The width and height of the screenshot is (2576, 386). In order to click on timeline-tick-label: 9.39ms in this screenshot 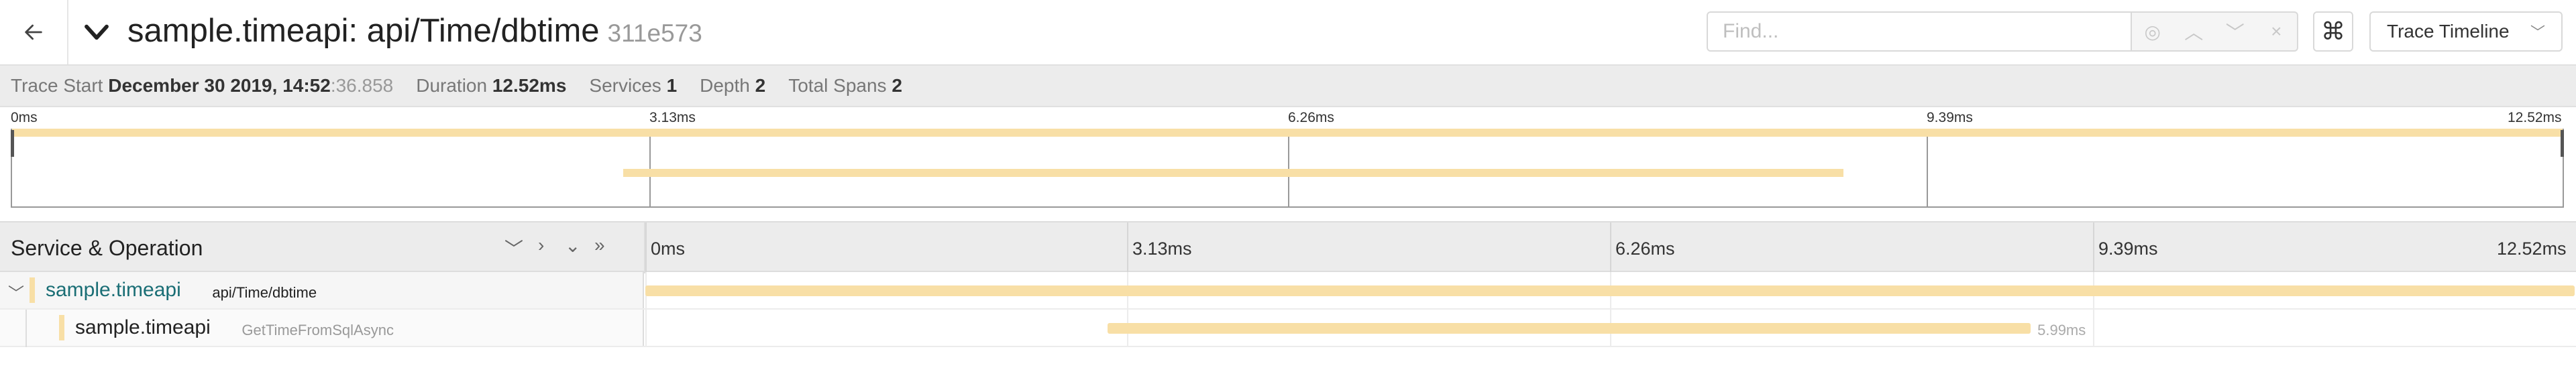, I will do `click(2128, 249)`.